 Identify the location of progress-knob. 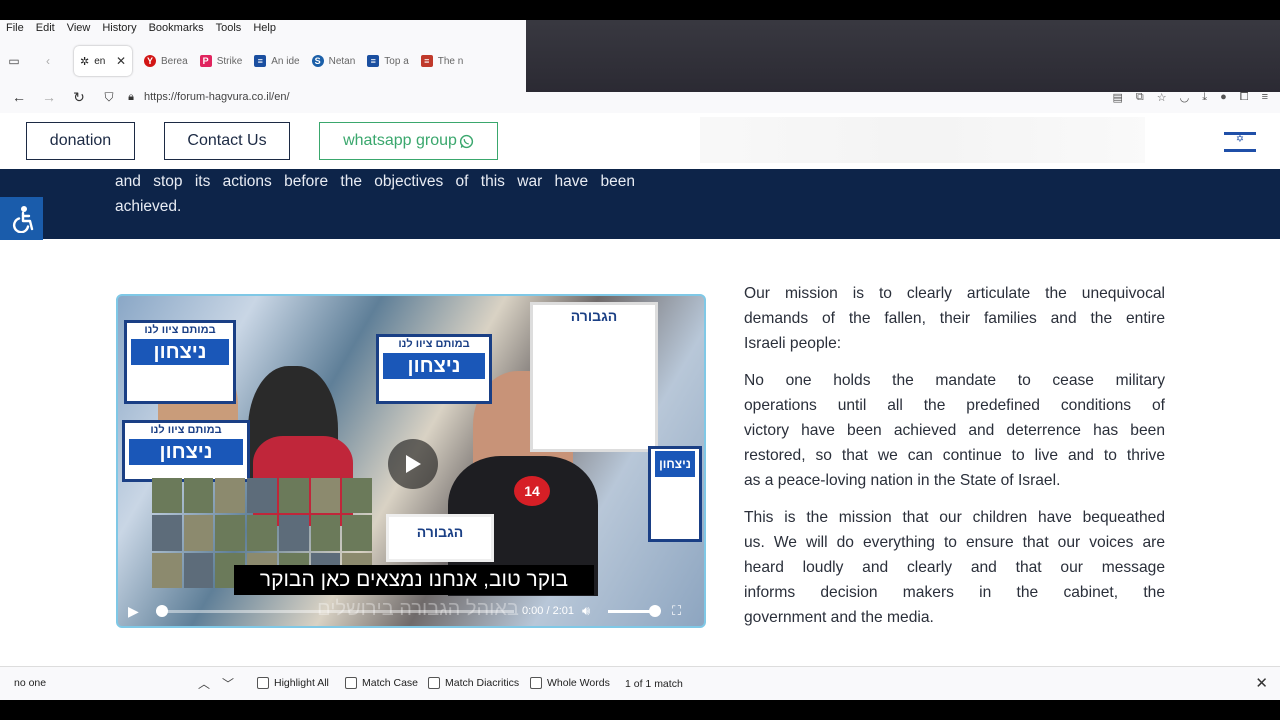
(162, 610).